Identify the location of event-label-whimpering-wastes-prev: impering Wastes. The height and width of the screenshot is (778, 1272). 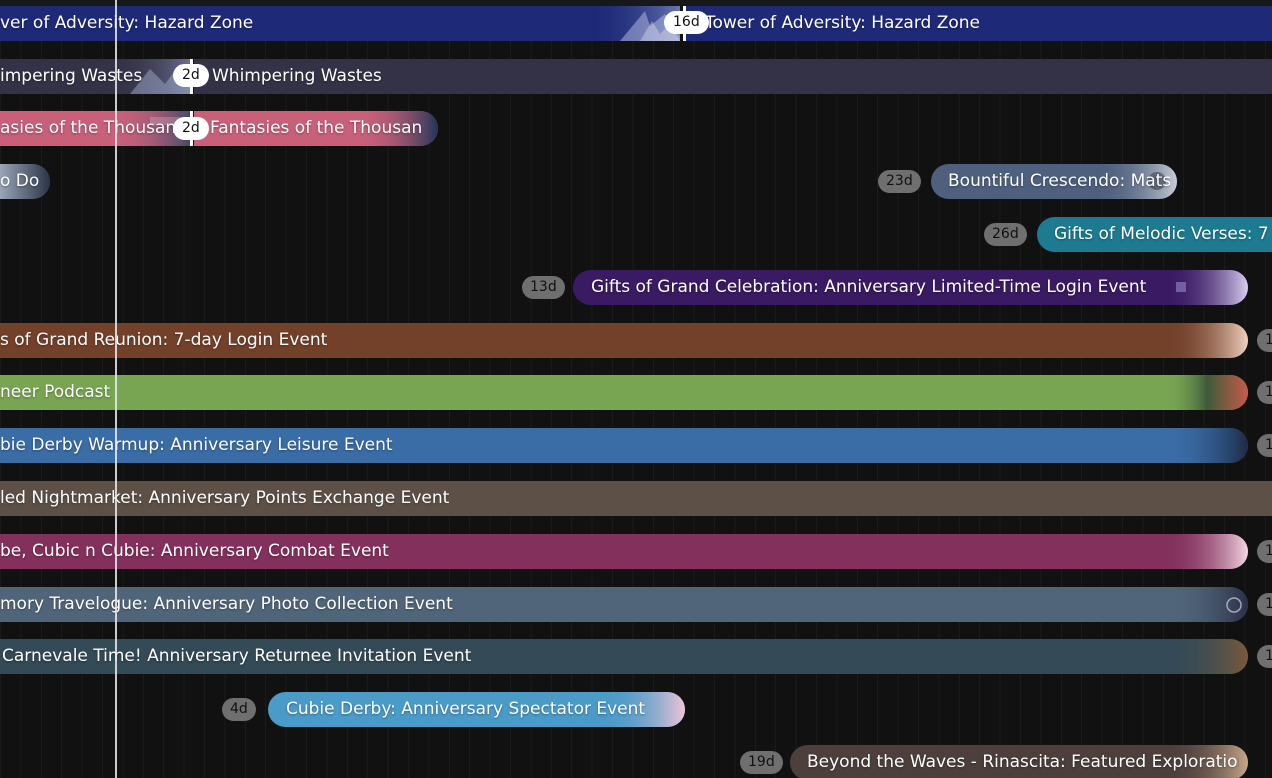
(71, 76).